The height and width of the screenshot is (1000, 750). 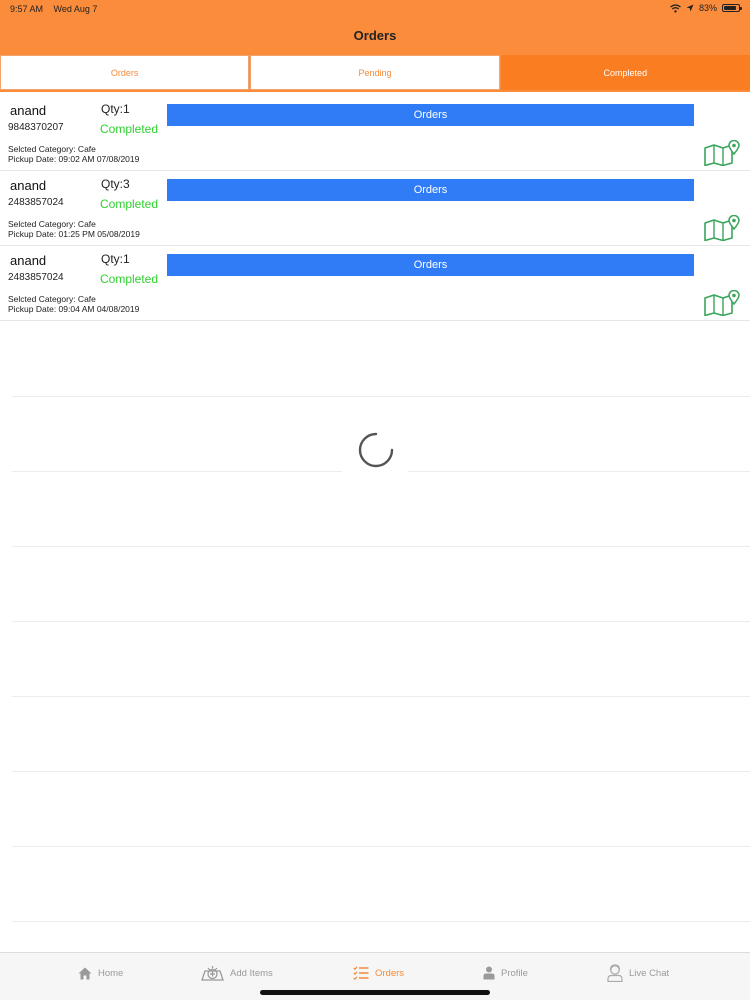 I want to click on tabbar-label: Home, so click(x=111, y=973).